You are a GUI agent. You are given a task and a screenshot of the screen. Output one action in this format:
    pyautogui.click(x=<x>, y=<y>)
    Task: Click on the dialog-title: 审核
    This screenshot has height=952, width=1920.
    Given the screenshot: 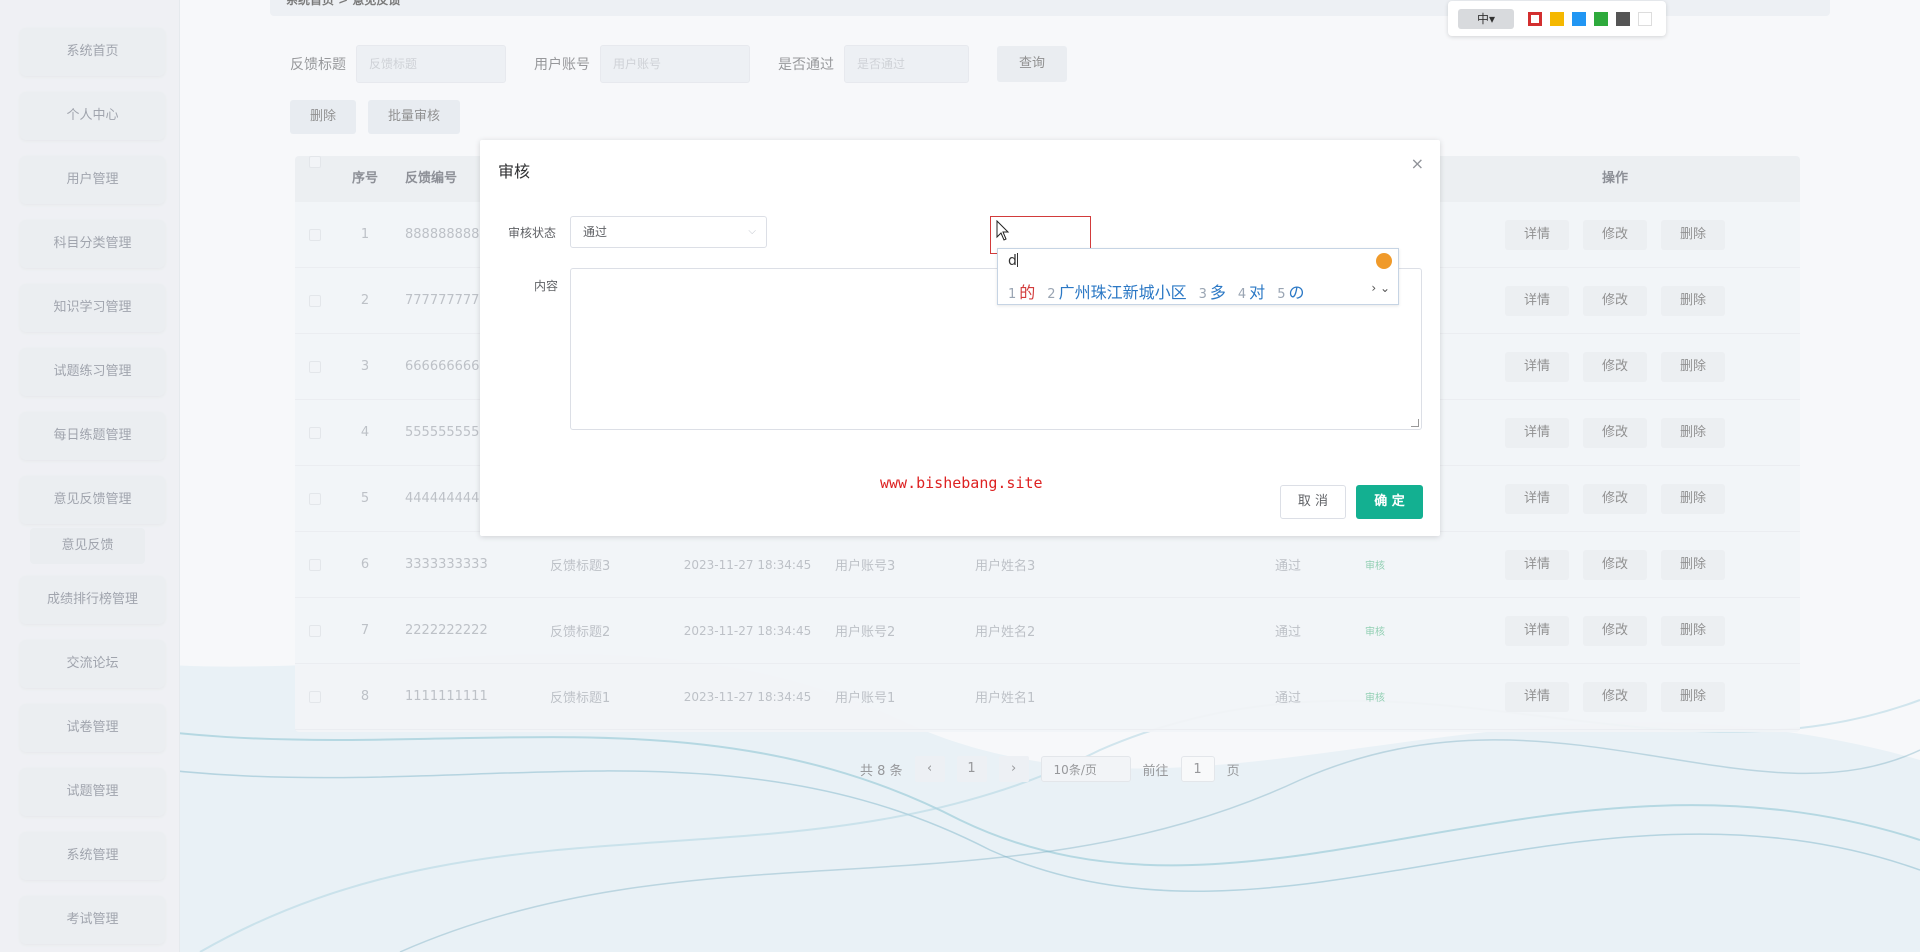 What is the action you would take?
    pyautogui.click(x=514, y=171)
    